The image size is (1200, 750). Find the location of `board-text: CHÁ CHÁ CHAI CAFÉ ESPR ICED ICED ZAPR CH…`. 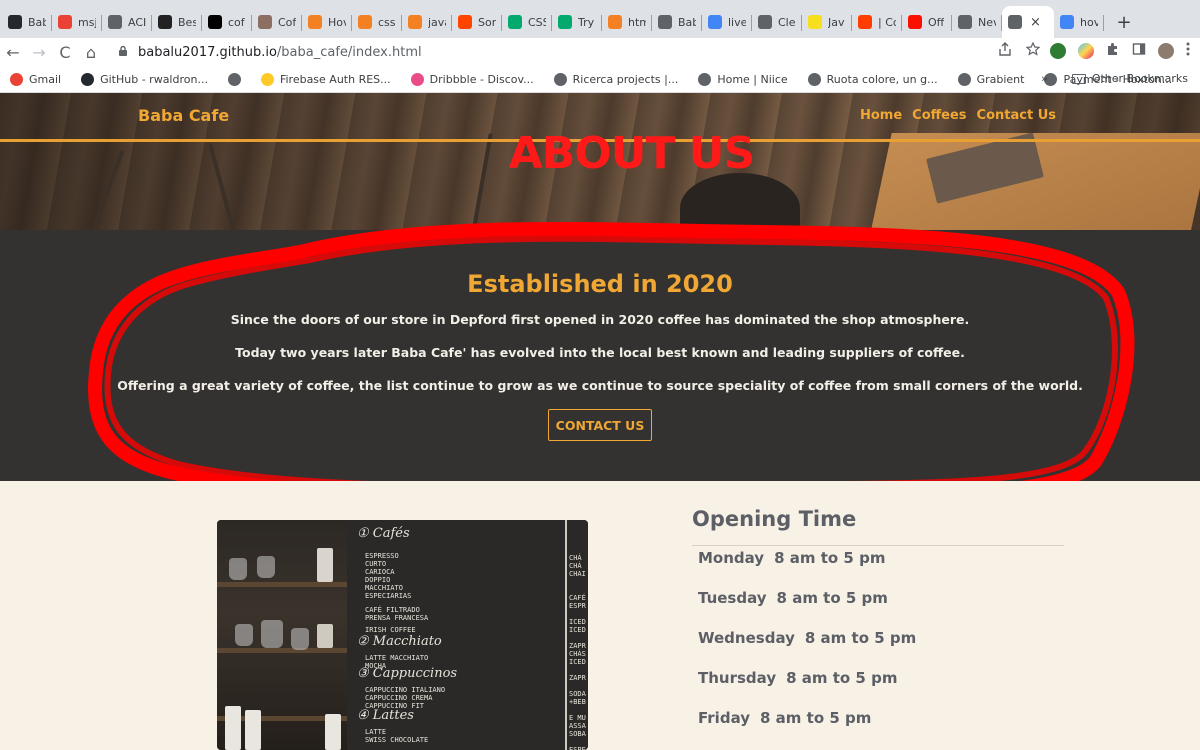

board-text: CHÁ CHÁ CHAI CAFÉ ESPR ICED ICED ZAPR CH… is located at coordinates (577, 652).